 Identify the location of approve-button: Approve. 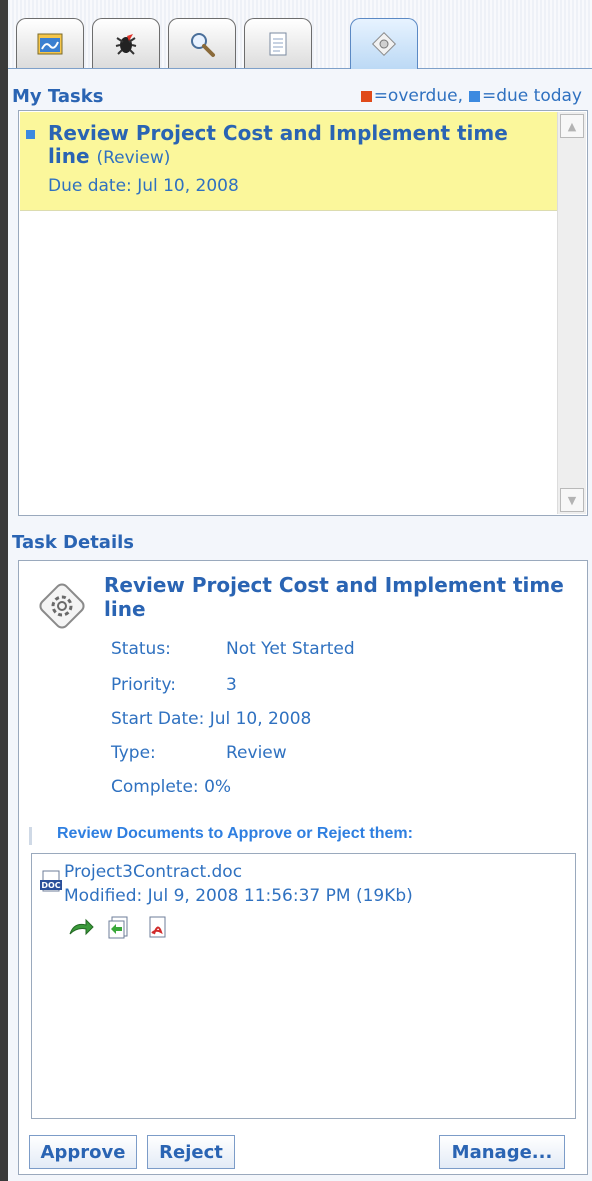
(83, 1152).